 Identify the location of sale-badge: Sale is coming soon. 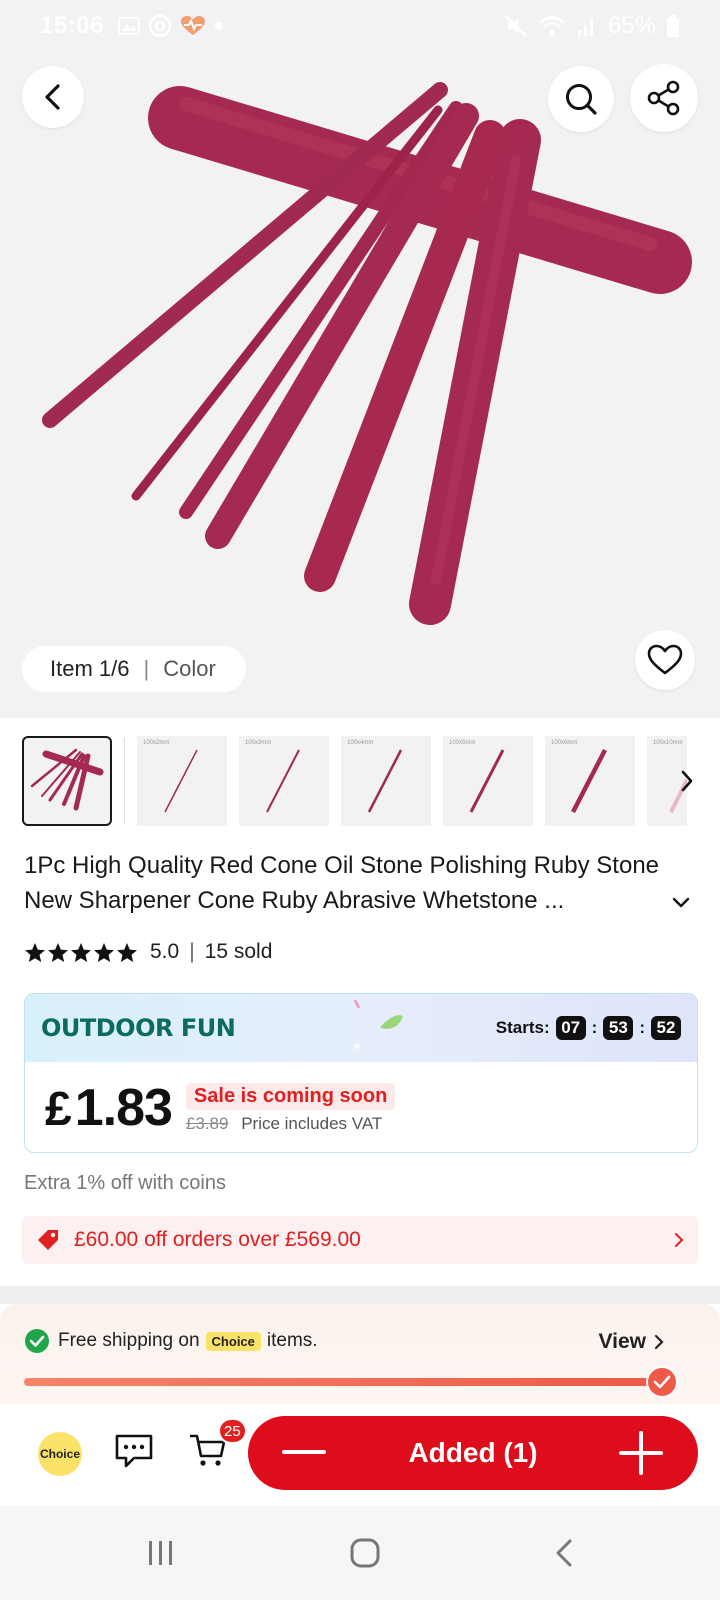
(290, 1096).